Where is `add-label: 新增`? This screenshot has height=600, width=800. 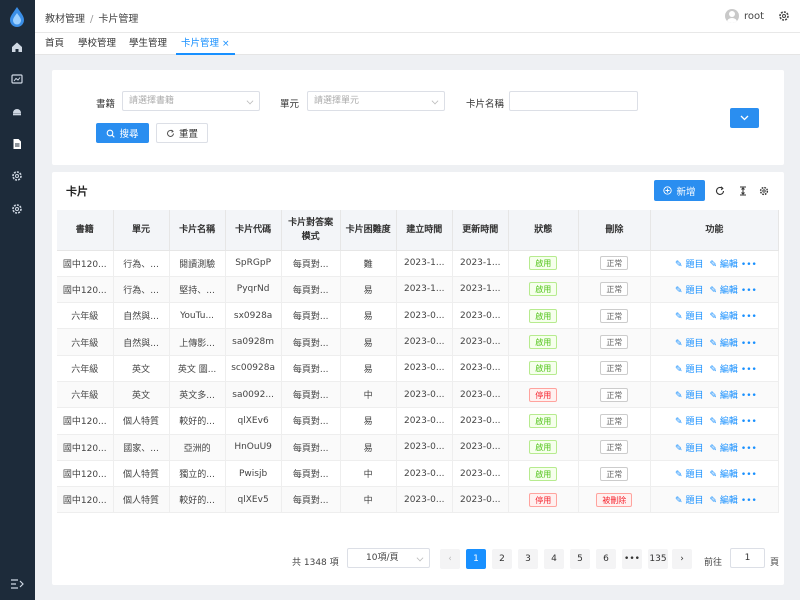
add-label: 新增 is located at coordinates (686, 192).